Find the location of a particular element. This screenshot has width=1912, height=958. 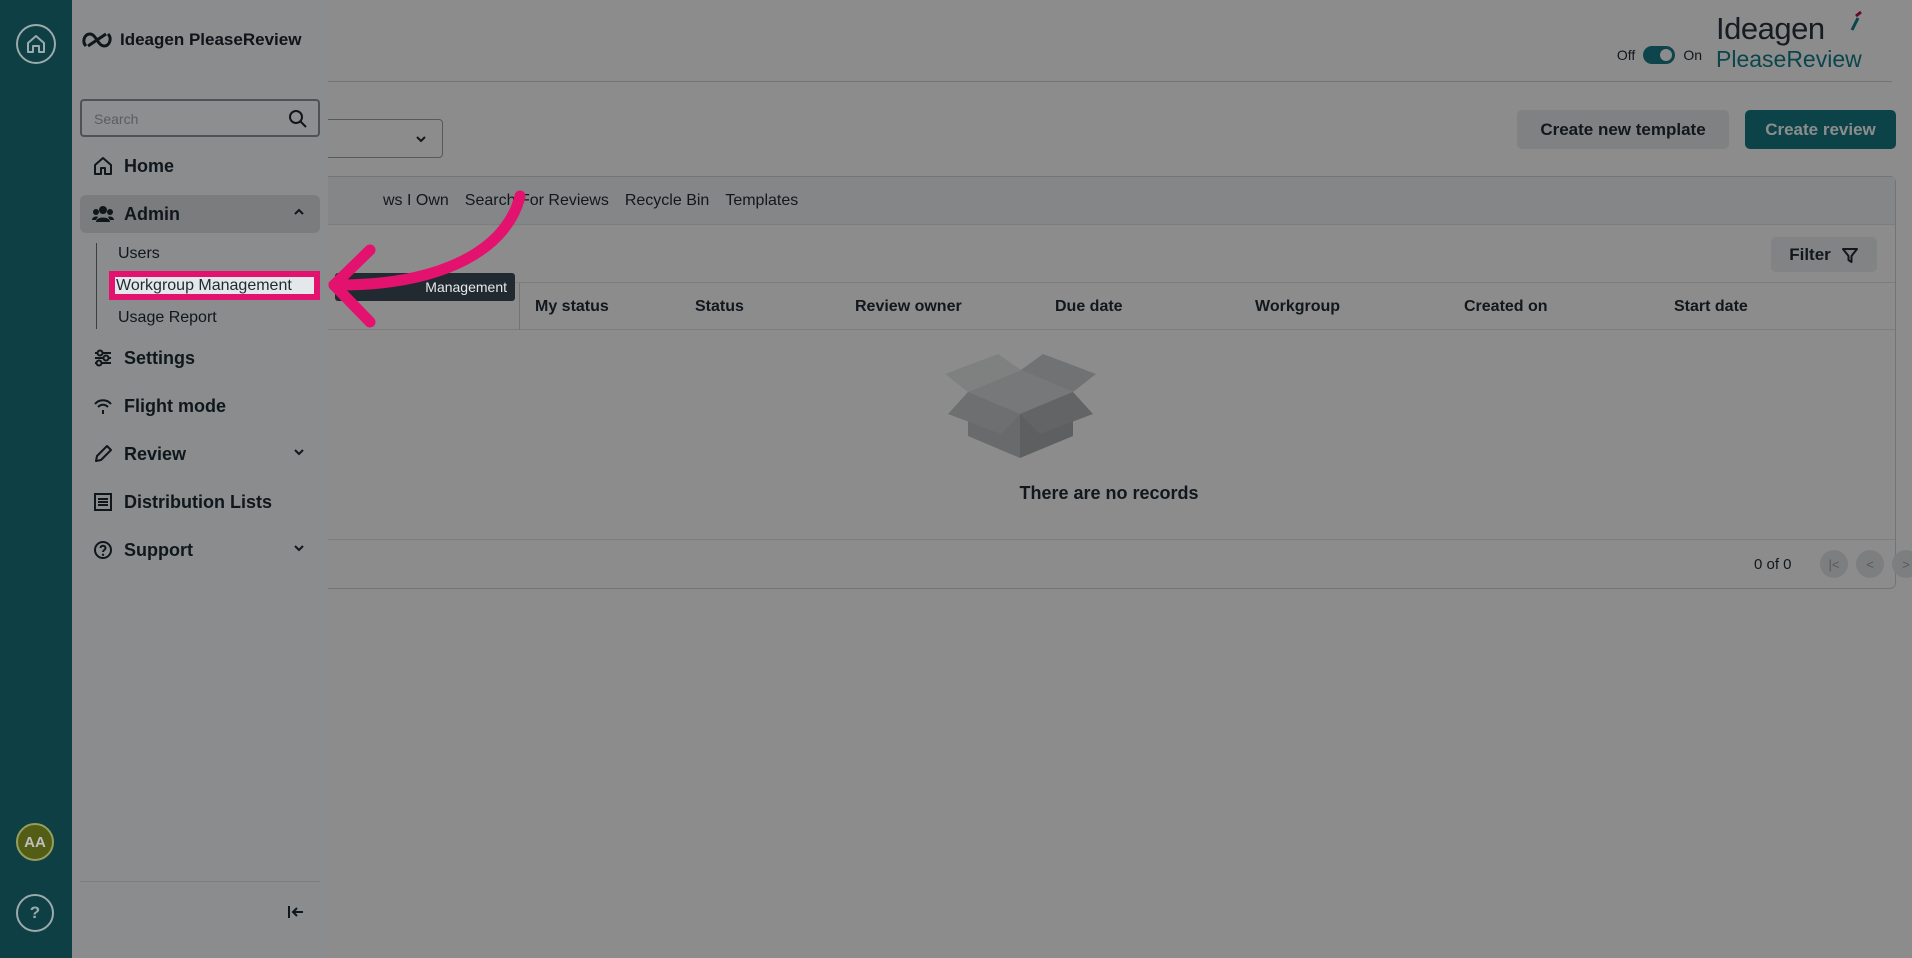

nav-label-home: Home is located at coordinates (149, 165).